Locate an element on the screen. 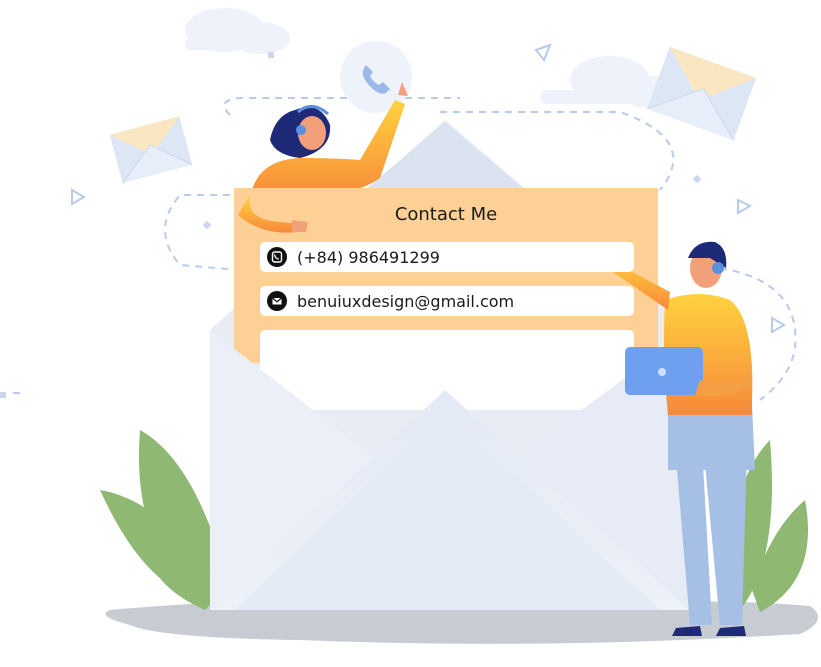 The image size is (821, 667). email-row: benuiuxdesign@gmail.com is located at coordinates (447, 301).